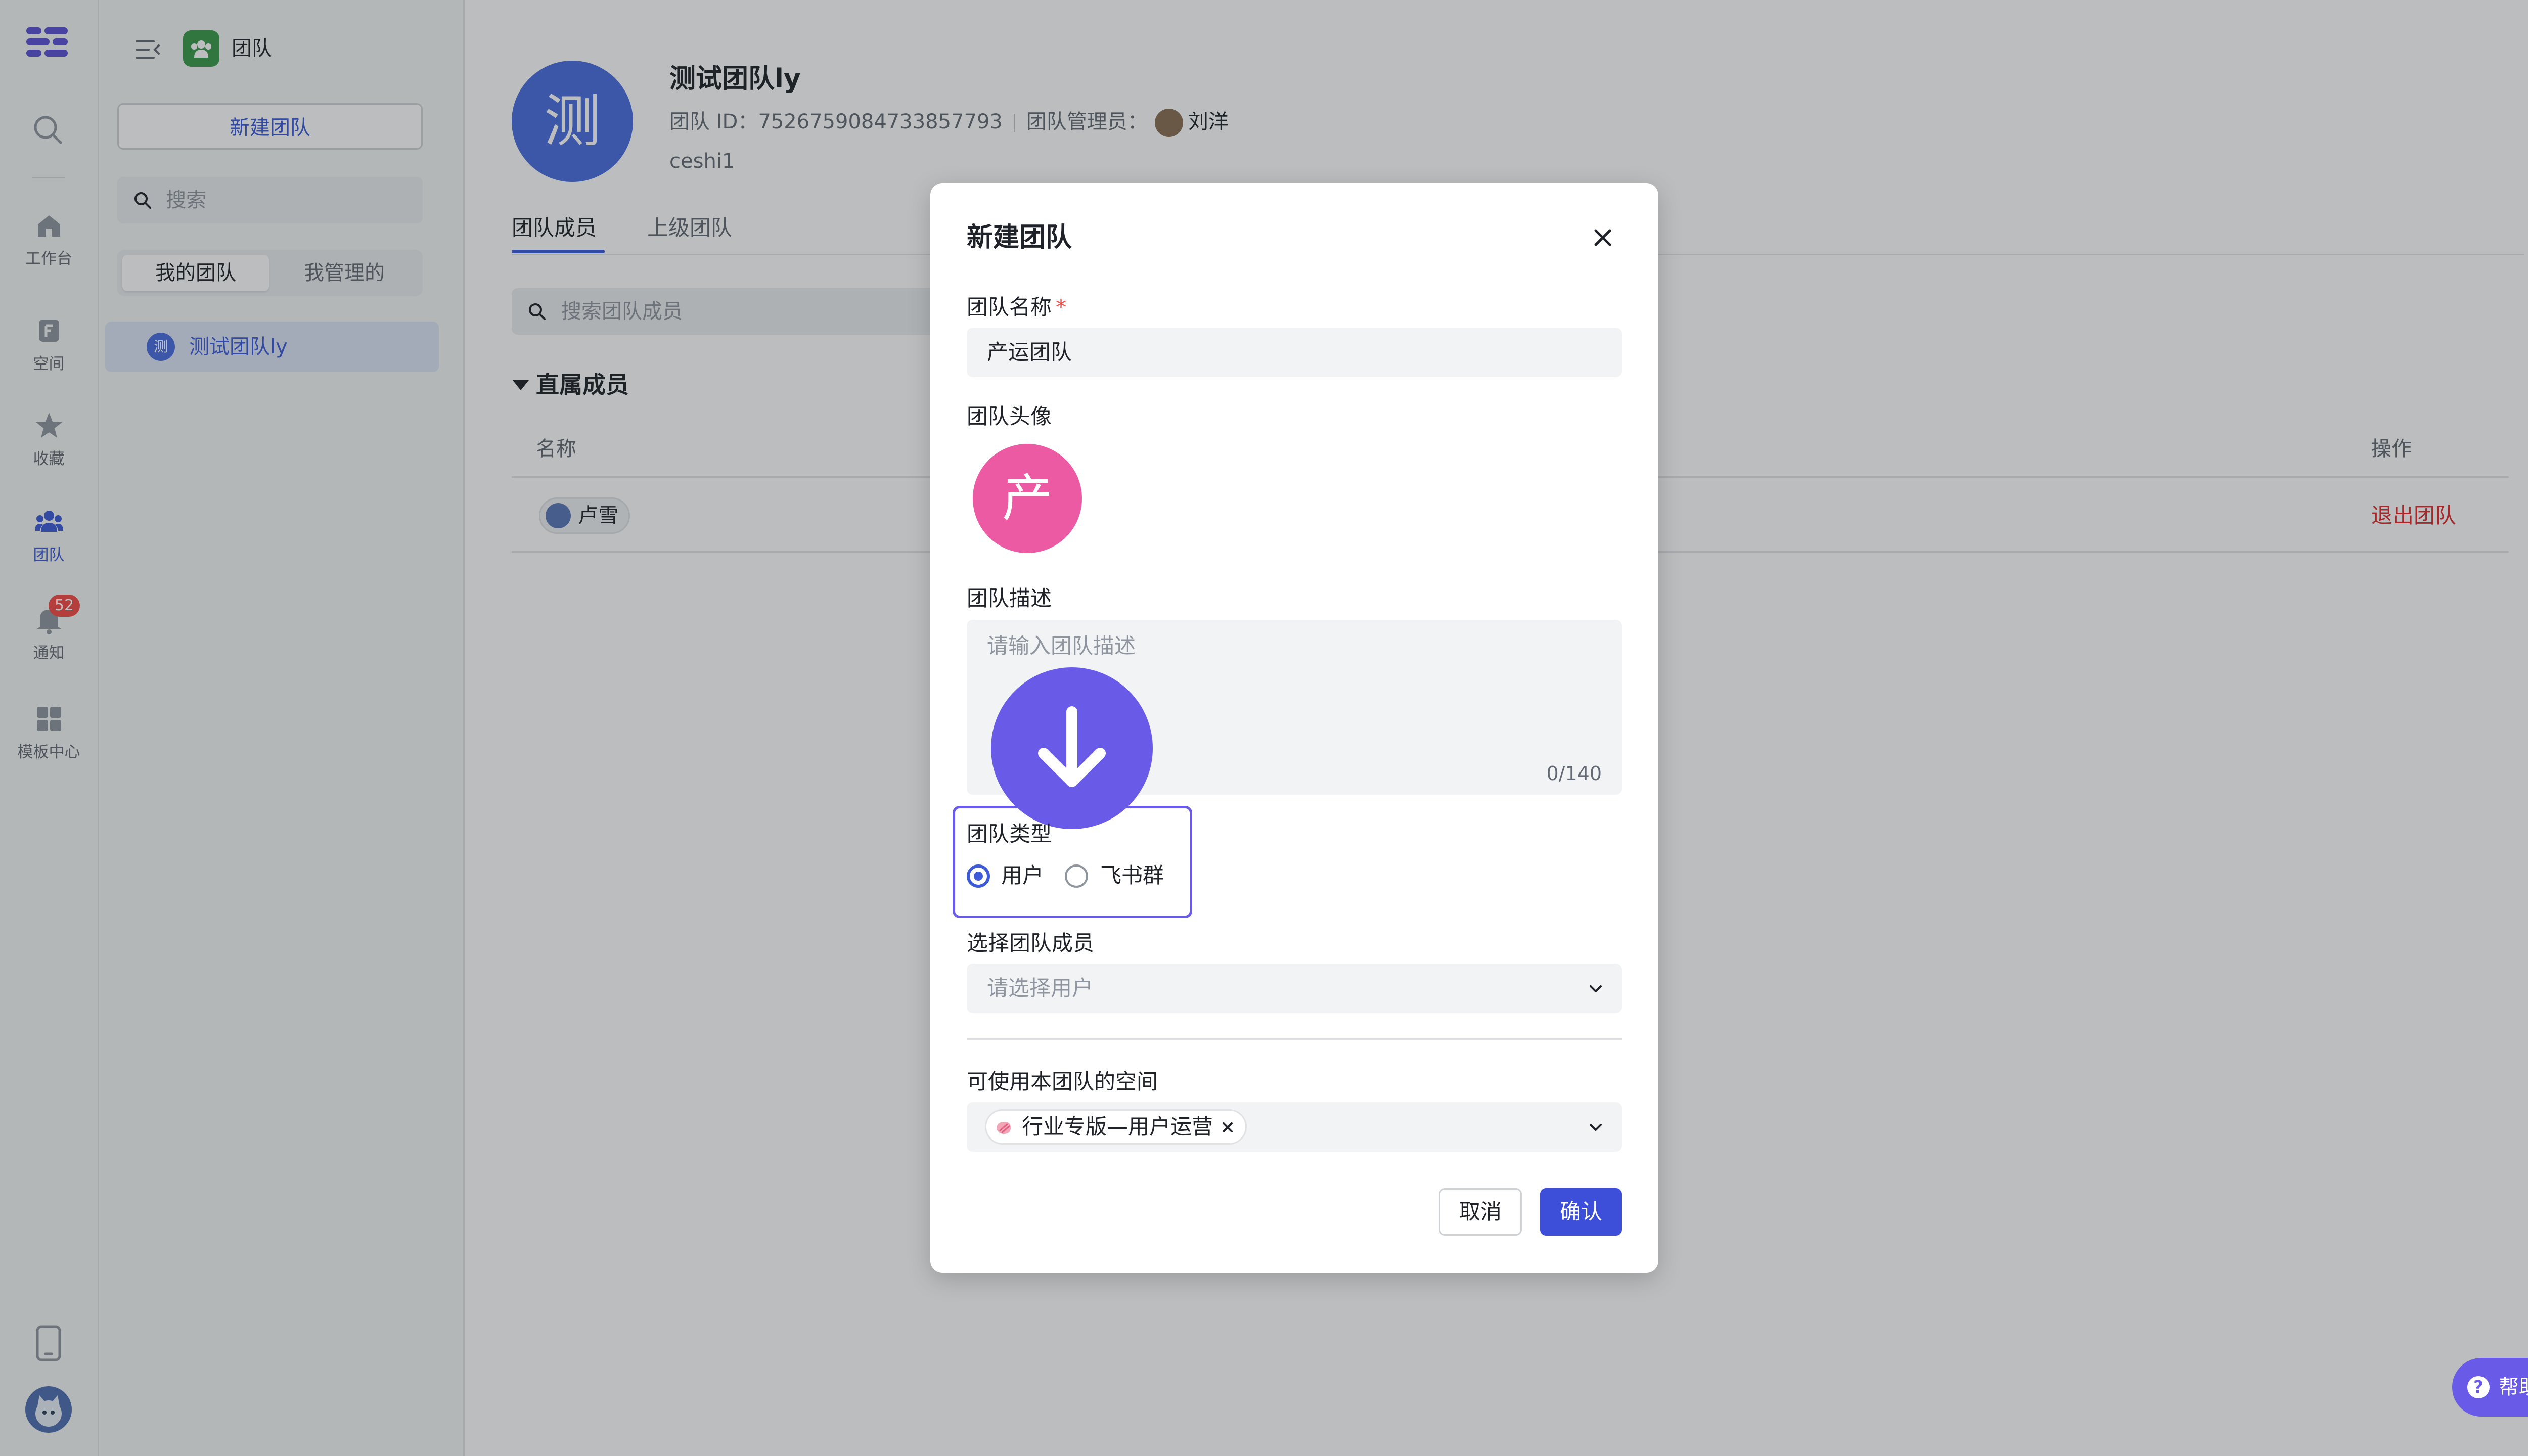  What do you see at coordinates (1295, 1039) in the screenshot?
I see `form-divider` at bounding box center [1295, 1039].